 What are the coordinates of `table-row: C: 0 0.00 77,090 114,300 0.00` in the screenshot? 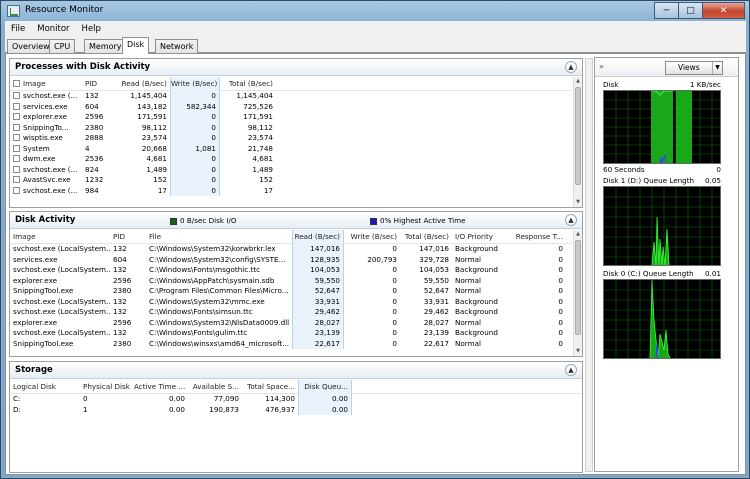 It's located at (296, 399).